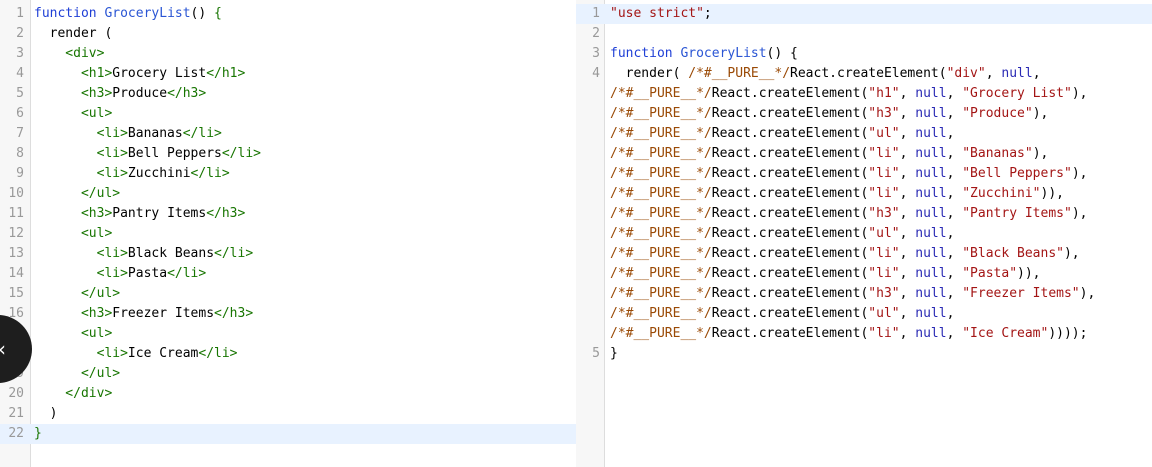 Image resolution: width=1152 pixels, height=467 pixels. I want to click on left-code-line: 7 <li>Bananas</li>, so click(288, 134).